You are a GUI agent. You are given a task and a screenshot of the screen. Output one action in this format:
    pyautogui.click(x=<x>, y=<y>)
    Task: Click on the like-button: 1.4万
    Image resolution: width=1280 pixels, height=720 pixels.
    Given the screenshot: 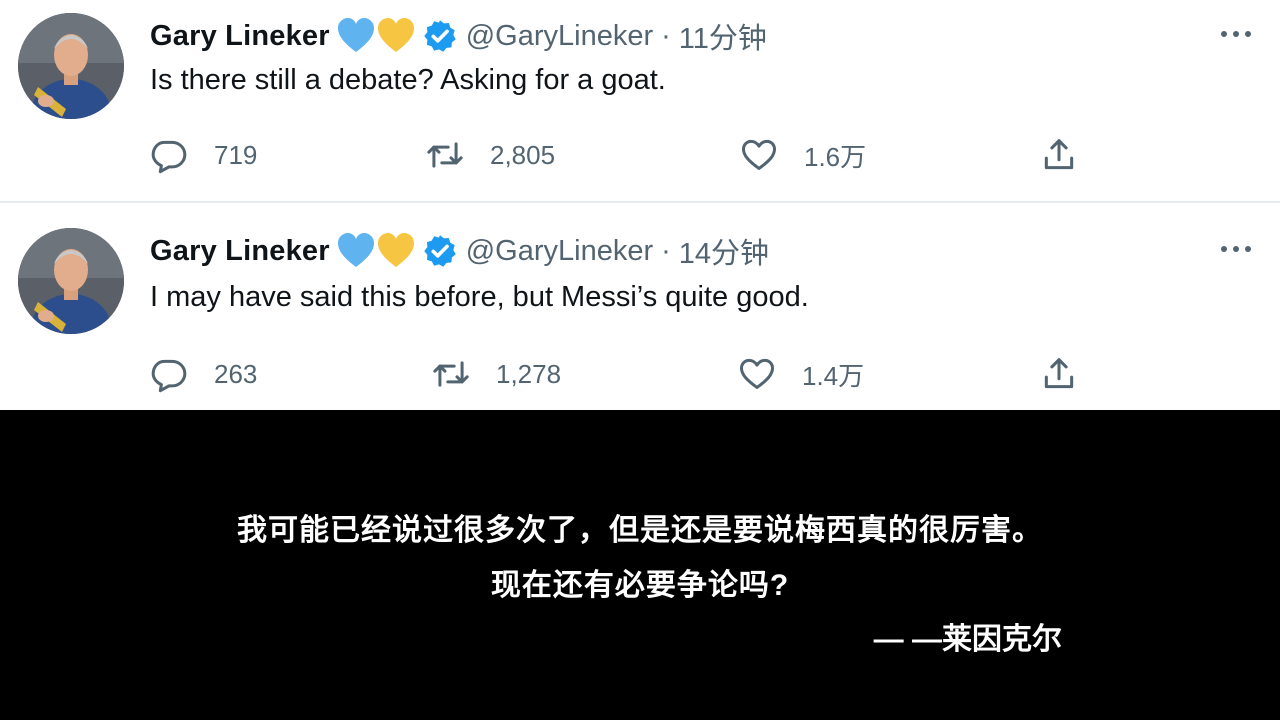 What is the action you would take?
    pyautogui.click(x=801, y=374)
    